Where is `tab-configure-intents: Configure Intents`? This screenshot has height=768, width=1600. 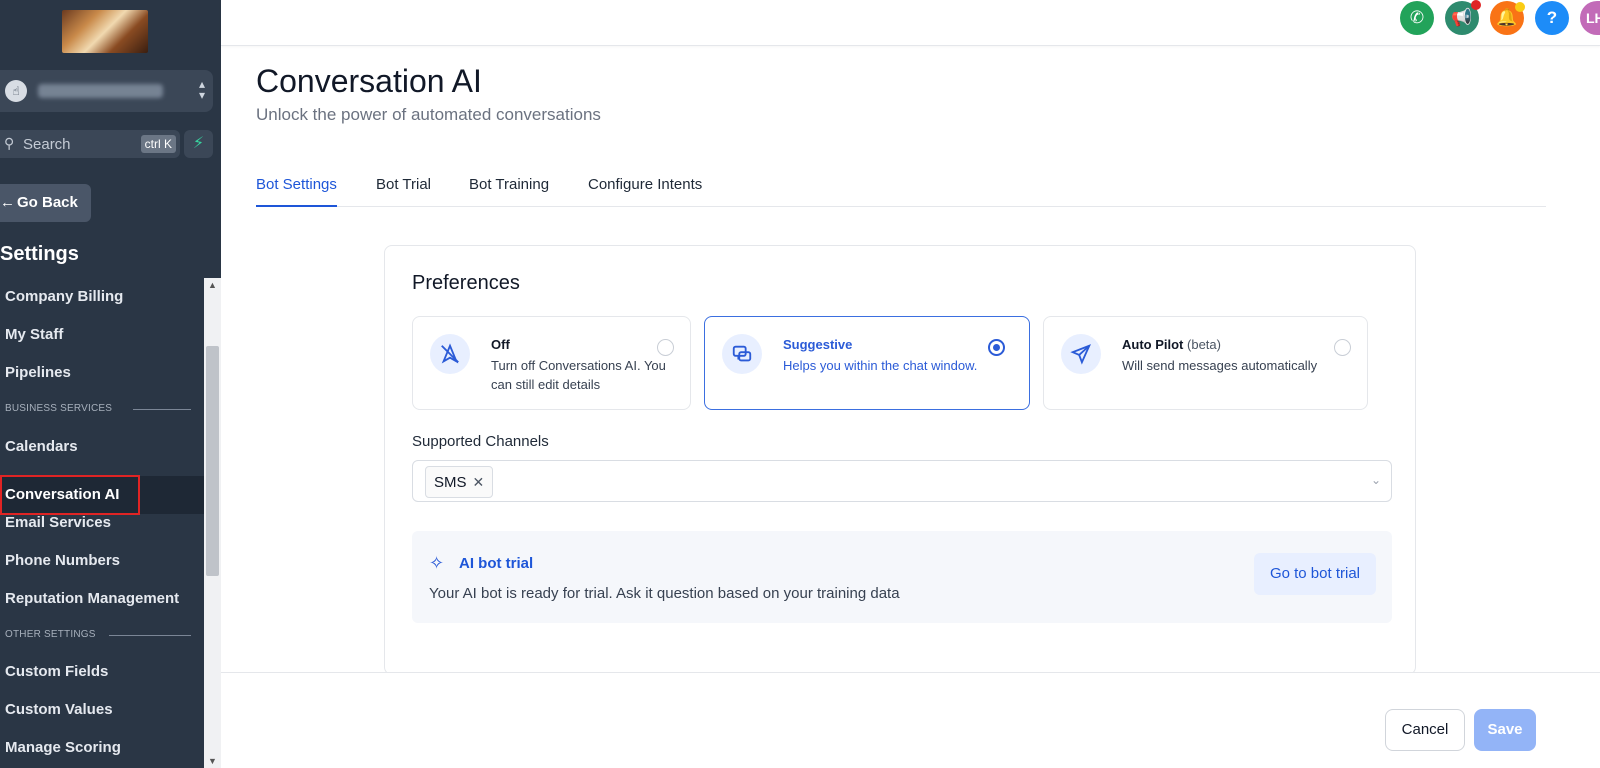 tab-configure-intents: Configure Intents is located at coordinates (645, 184).